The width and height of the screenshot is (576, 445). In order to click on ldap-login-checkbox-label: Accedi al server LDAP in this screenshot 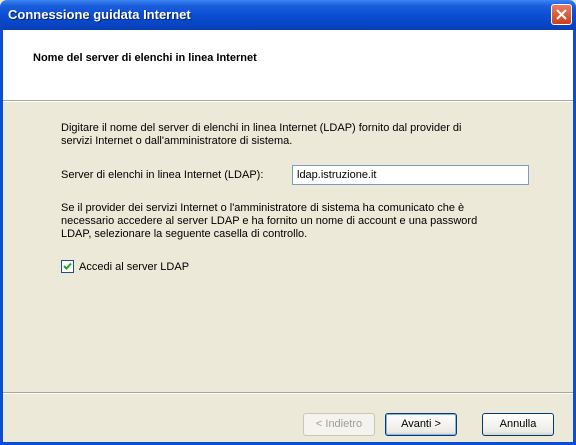, I will do `click(134, 267)`.